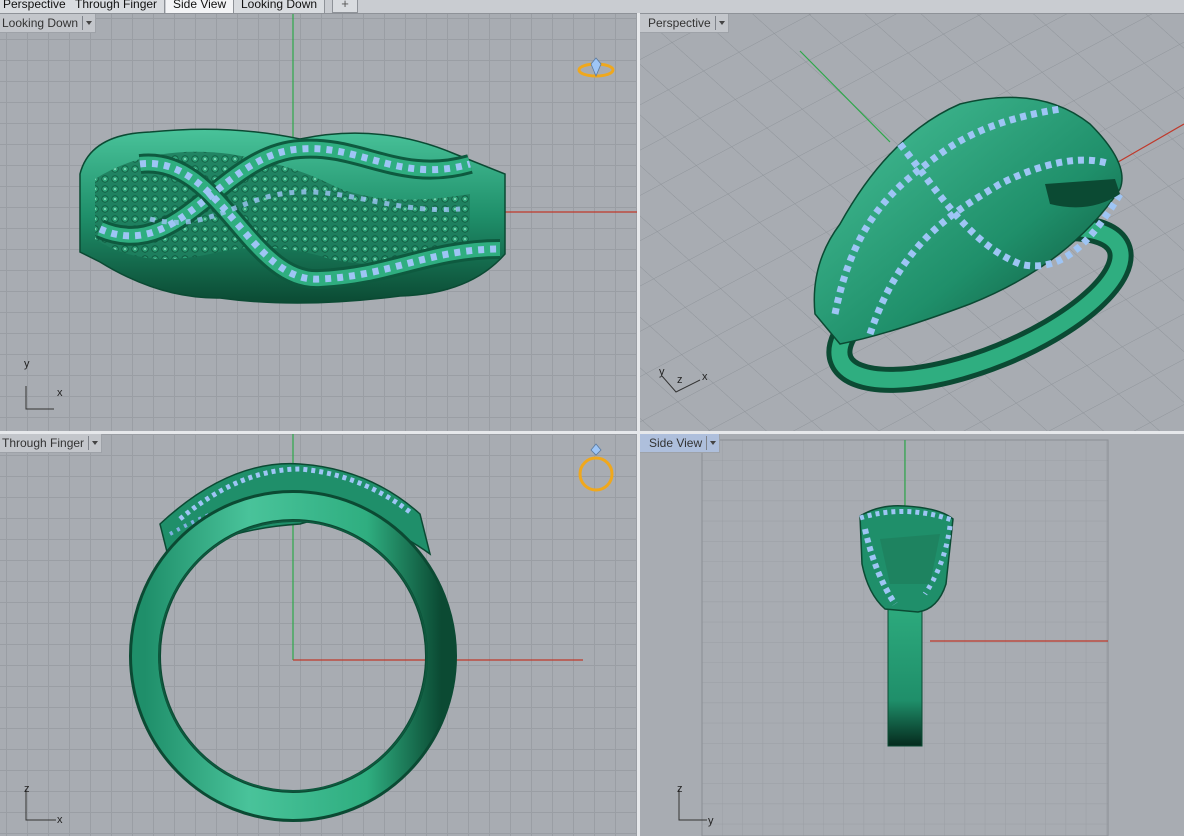 This screenshot has width=1184, height=836. I want to click on viewport-title-side-view: Side View, so click(680, 443).